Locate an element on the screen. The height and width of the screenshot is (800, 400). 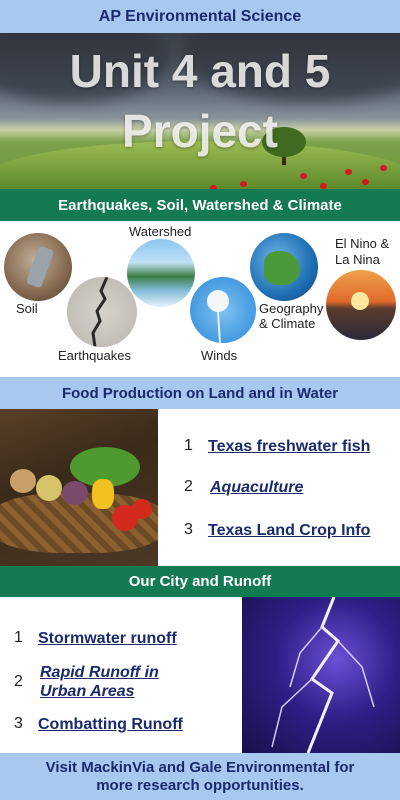
crack-icon is located at coordinates (100, 312).